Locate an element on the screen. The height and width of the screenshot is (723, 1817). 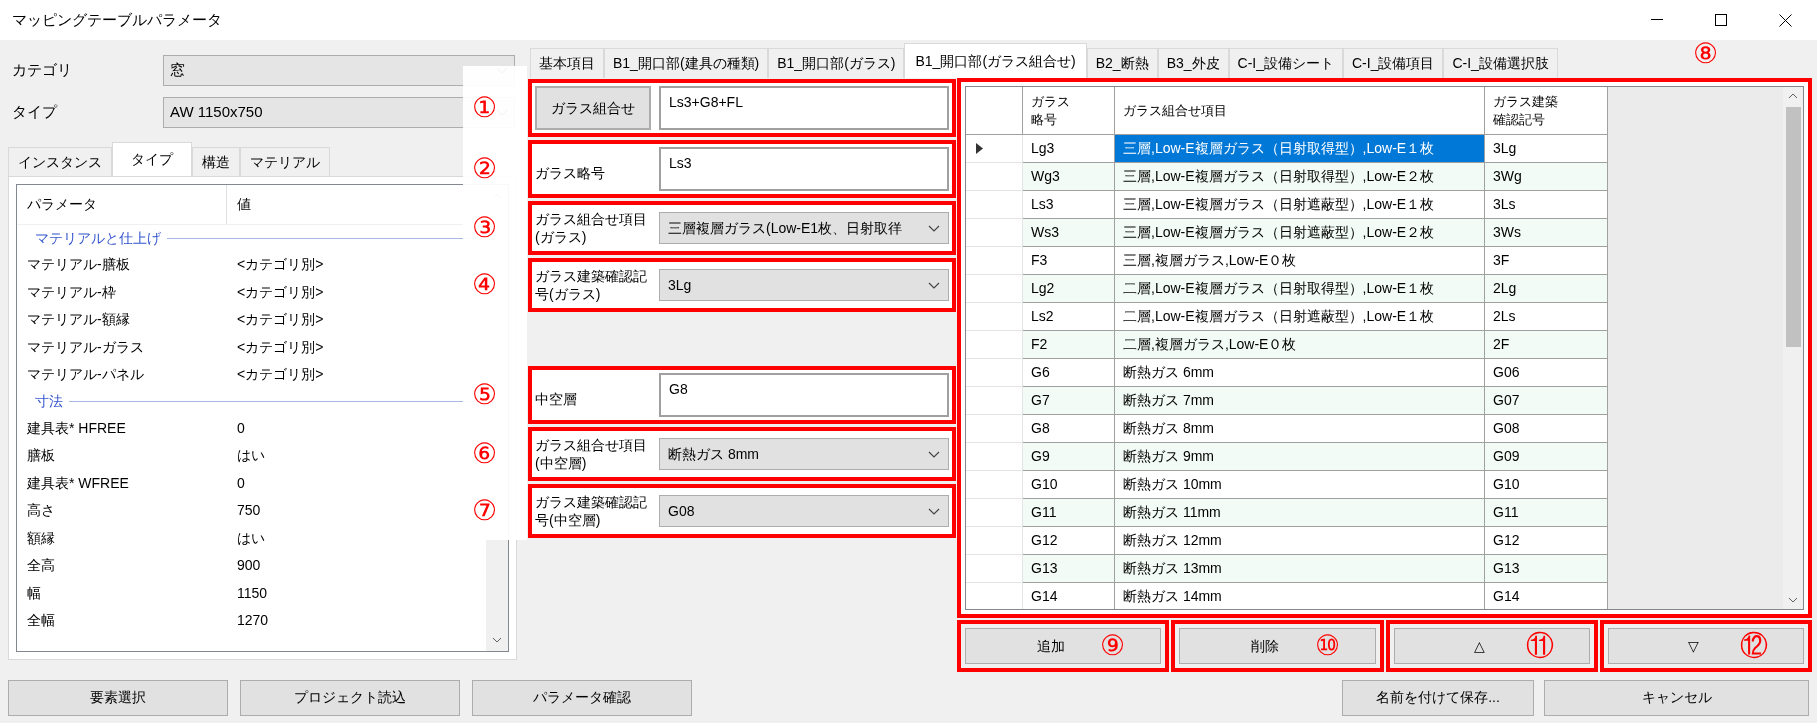
table-cell: F2 is located at coordinates (1069, 345).